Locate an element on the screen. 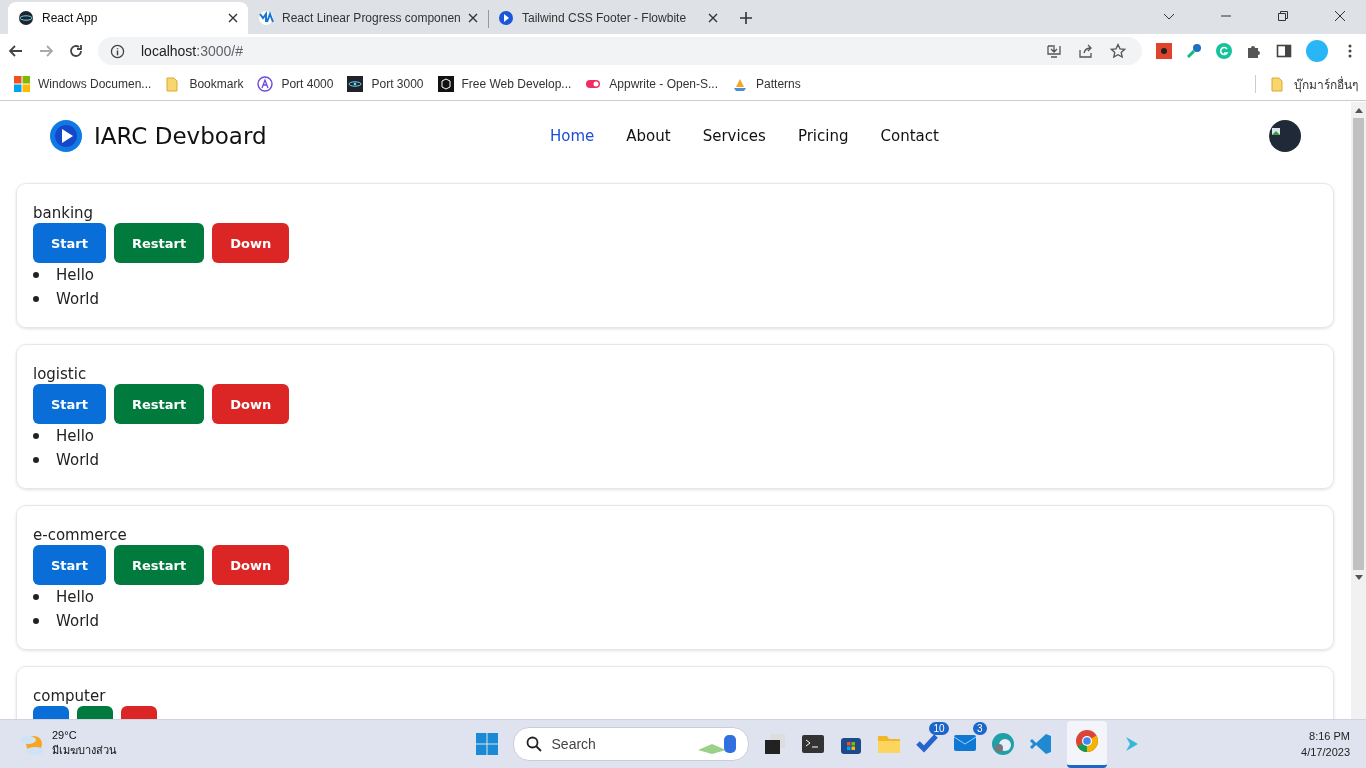 This screenshot has height=768, width=1366. browser-tab: Tailwind CSS Footer - Flowbite is located at coordinates (608, 18).